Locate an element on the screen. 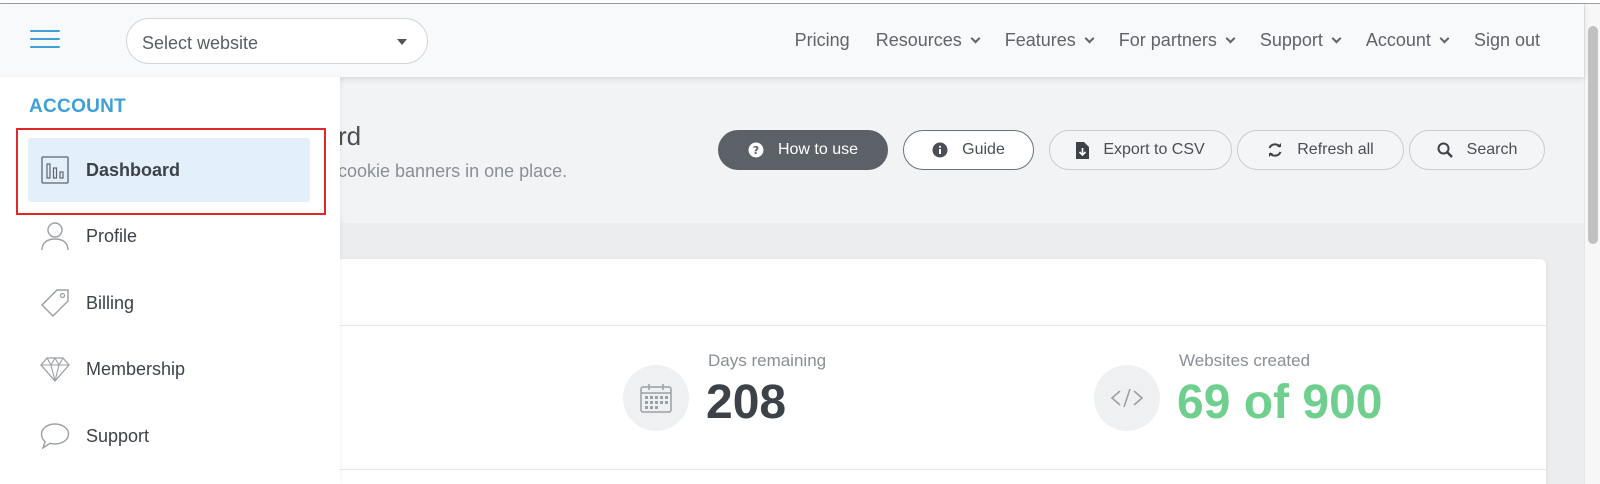 The height and width of the screenshot is (484, 1600). sidebar-item-membership: Membership is located at coordinates (169, 369).